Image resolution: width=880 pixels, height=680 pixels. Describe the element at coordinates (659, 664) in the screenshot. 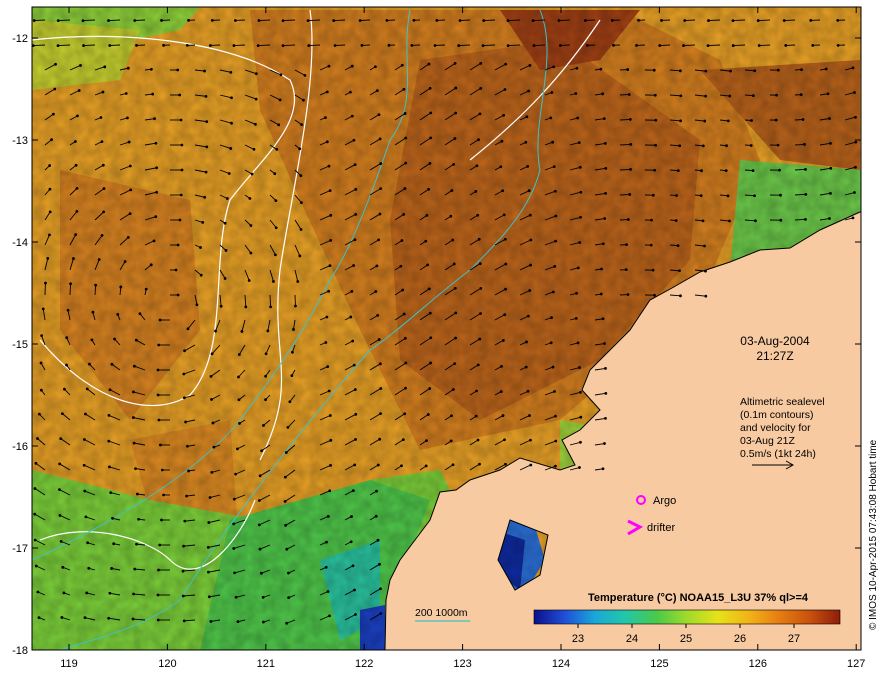

I see `lon-tick-label: 125` at that location.